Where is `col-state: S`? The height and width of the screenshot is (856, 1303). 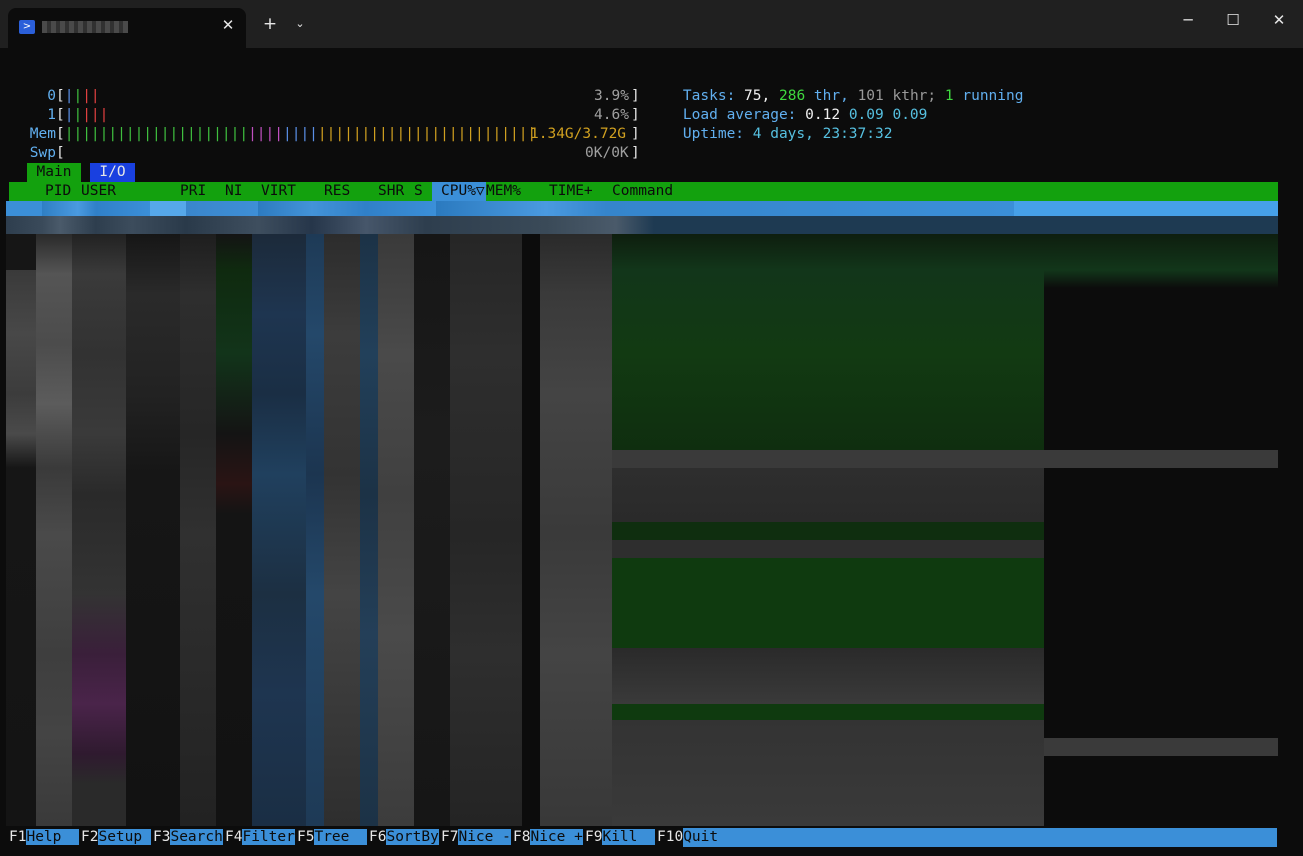 col-state: S is located at coordinates (418, 191).